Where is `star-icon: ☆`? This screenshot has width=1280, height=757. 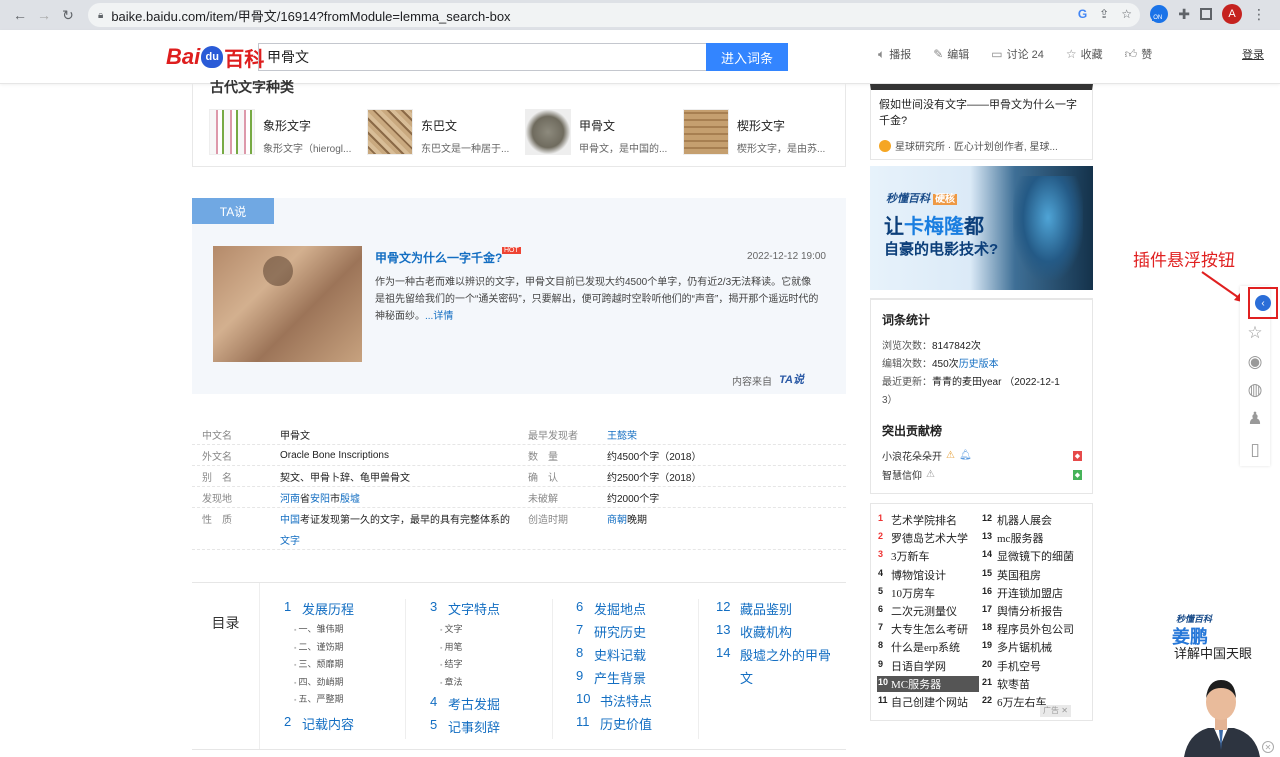 star-icon: ☆ is located at coordinates (1255, 333).